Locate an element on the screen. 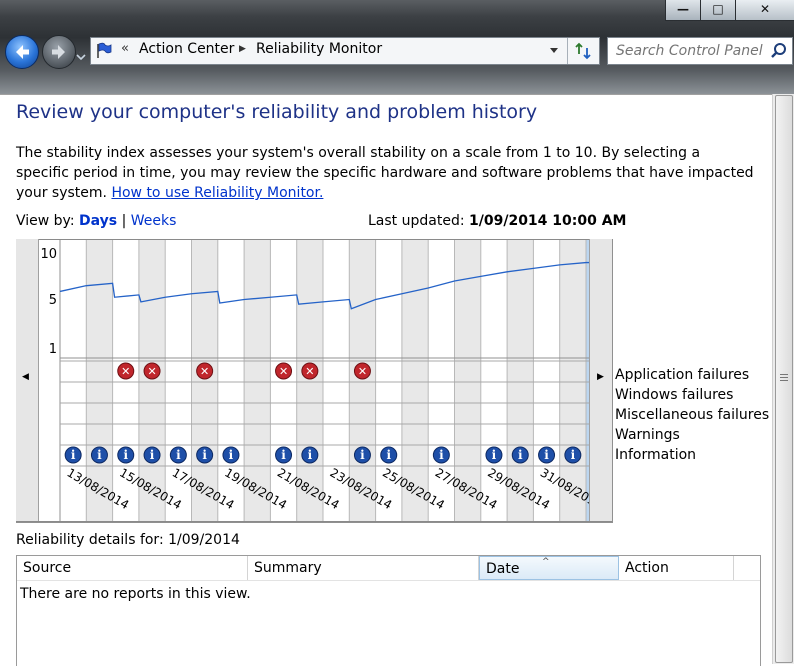 The height and width of the screenshot is (666, 794). row-label-warnings: Warnings is located at coordinates (647, 435).